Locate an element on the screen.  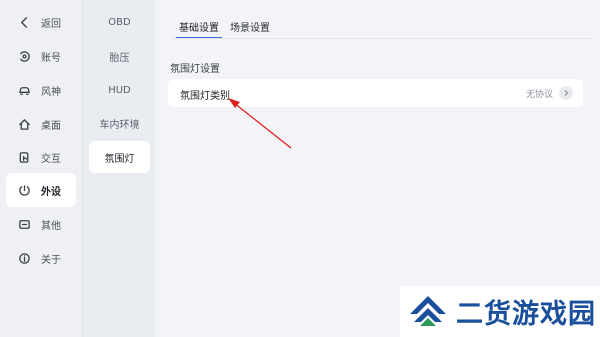
nav-item-peripheral: 外设 is located at coordinates (41, 190).